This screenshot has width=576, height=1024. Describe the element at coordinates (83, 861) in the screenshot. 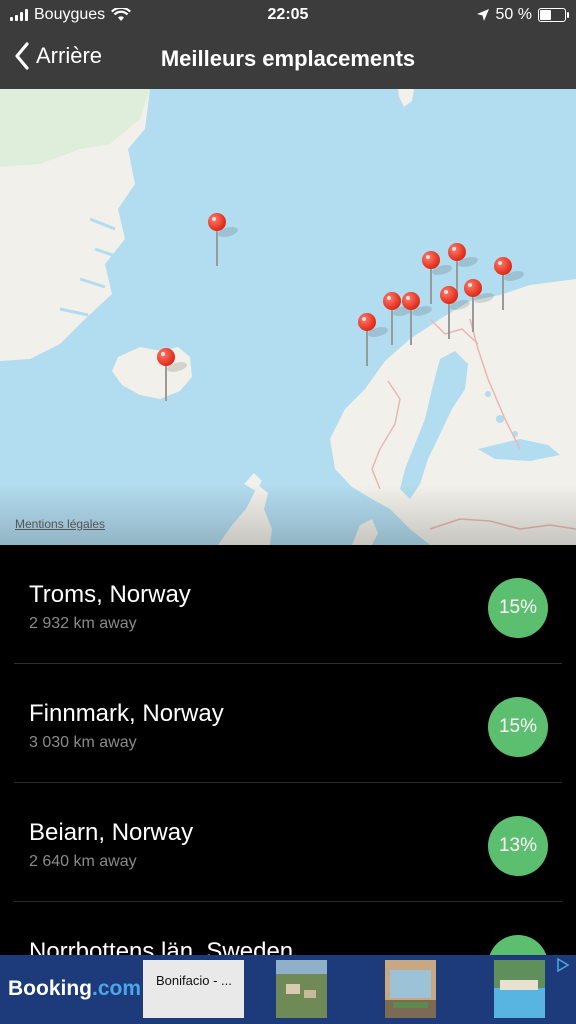

I see `location-distance: 2 640 km away` at that location.